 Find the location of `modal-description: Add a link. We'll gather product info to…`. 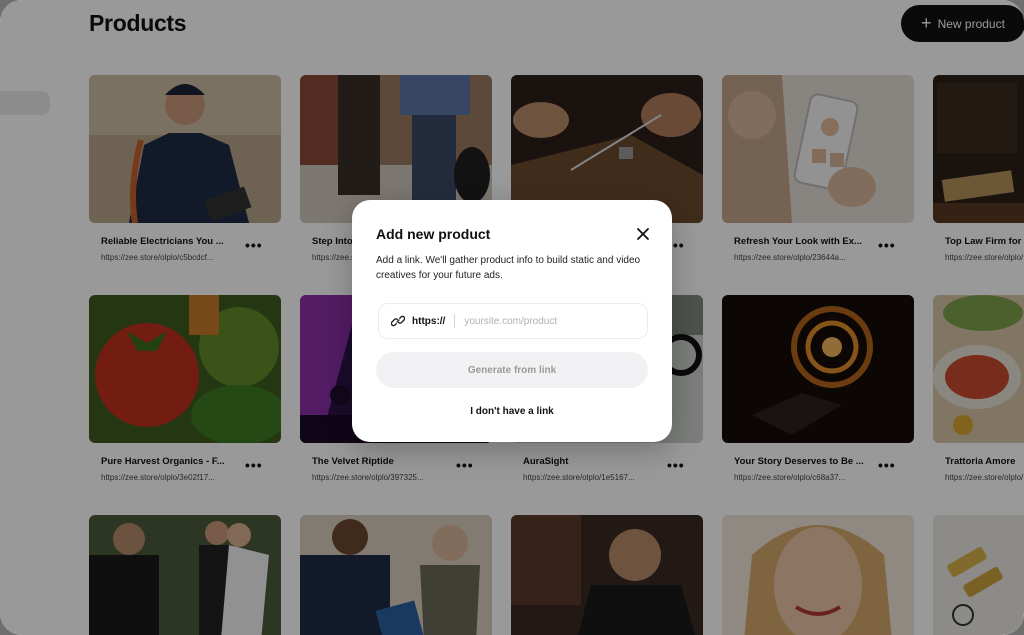

modal-description: Add a link. We'll gather product info to… is located at coordinates (508, 268).